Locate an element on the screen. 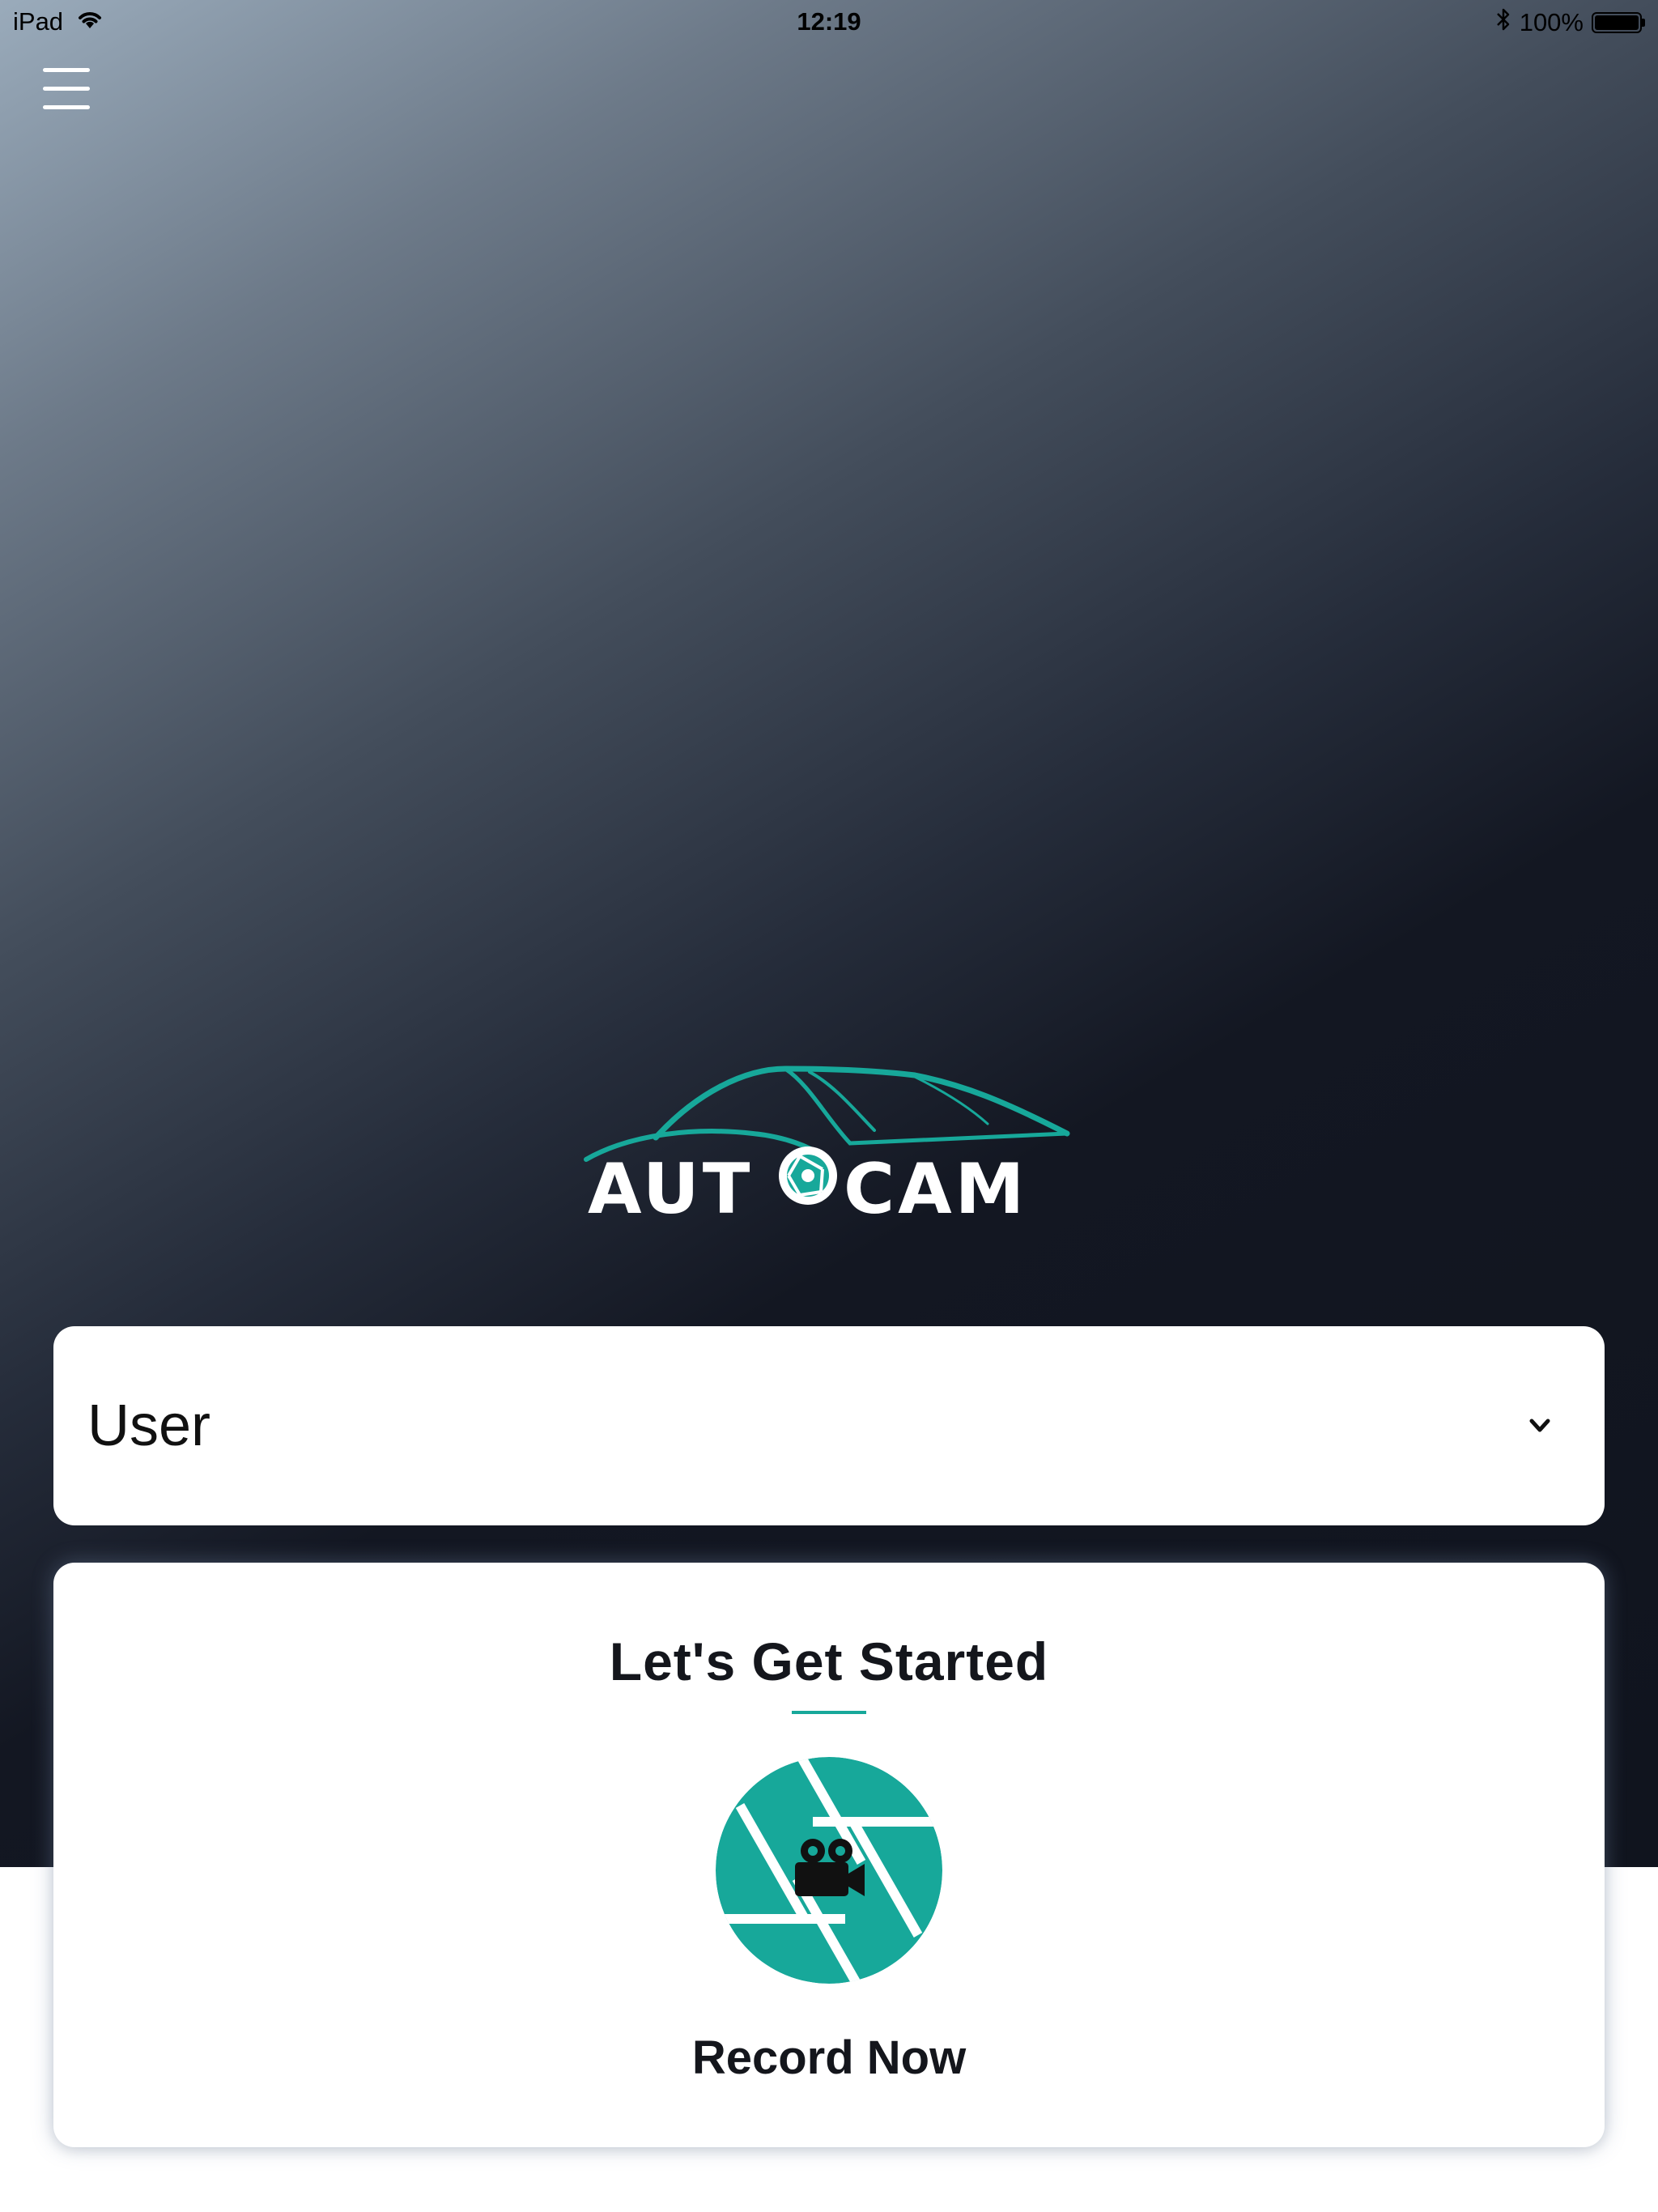 The image size is (1658, 2212). card-title: Let's Get Started is located at coordinates (829, 1661).